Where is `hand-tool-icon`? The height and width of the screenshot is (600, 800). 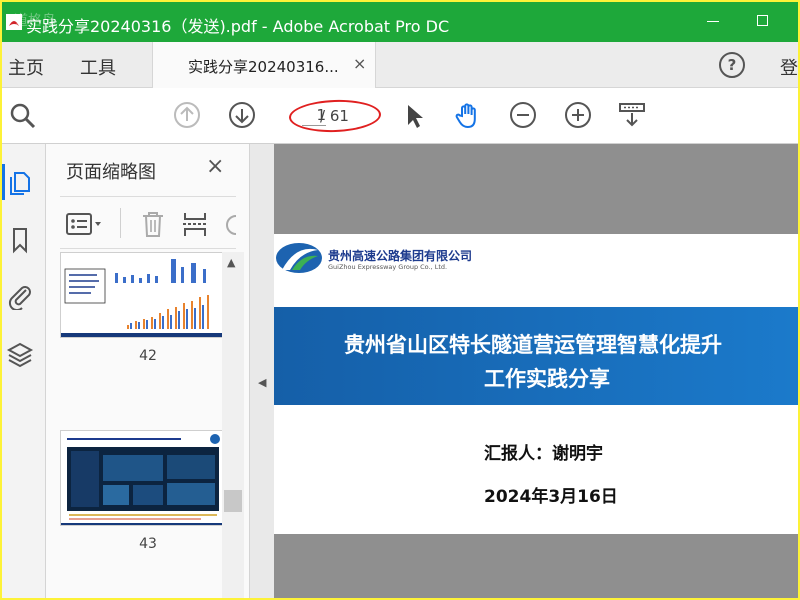
hand-tool-icon is located at coordinates (468, 115).